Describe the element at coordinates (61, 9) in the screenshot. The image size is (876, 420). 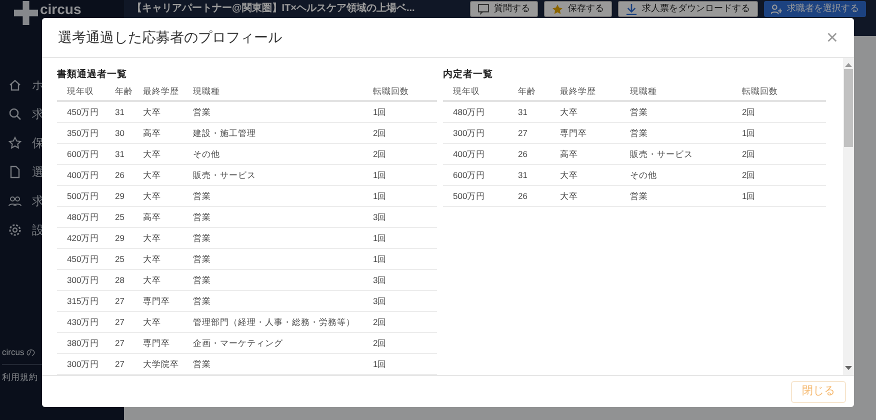
I see `logo-text: circus` at that location.